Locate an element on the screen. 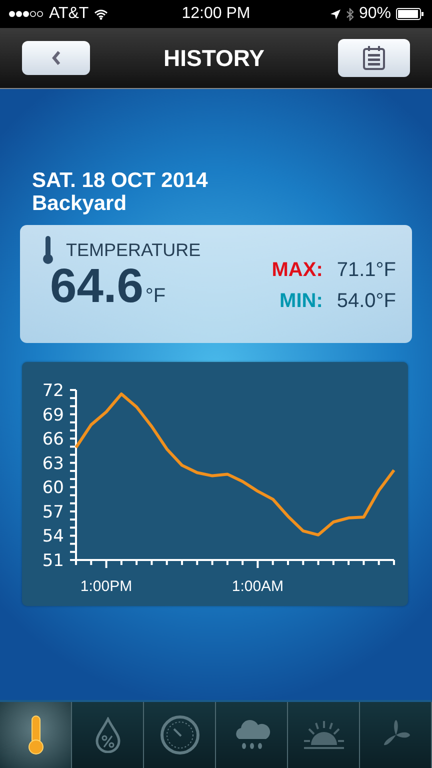 This screenshot has width=432, height=768. location-arrow-icon is located at coordinates (335, 14).